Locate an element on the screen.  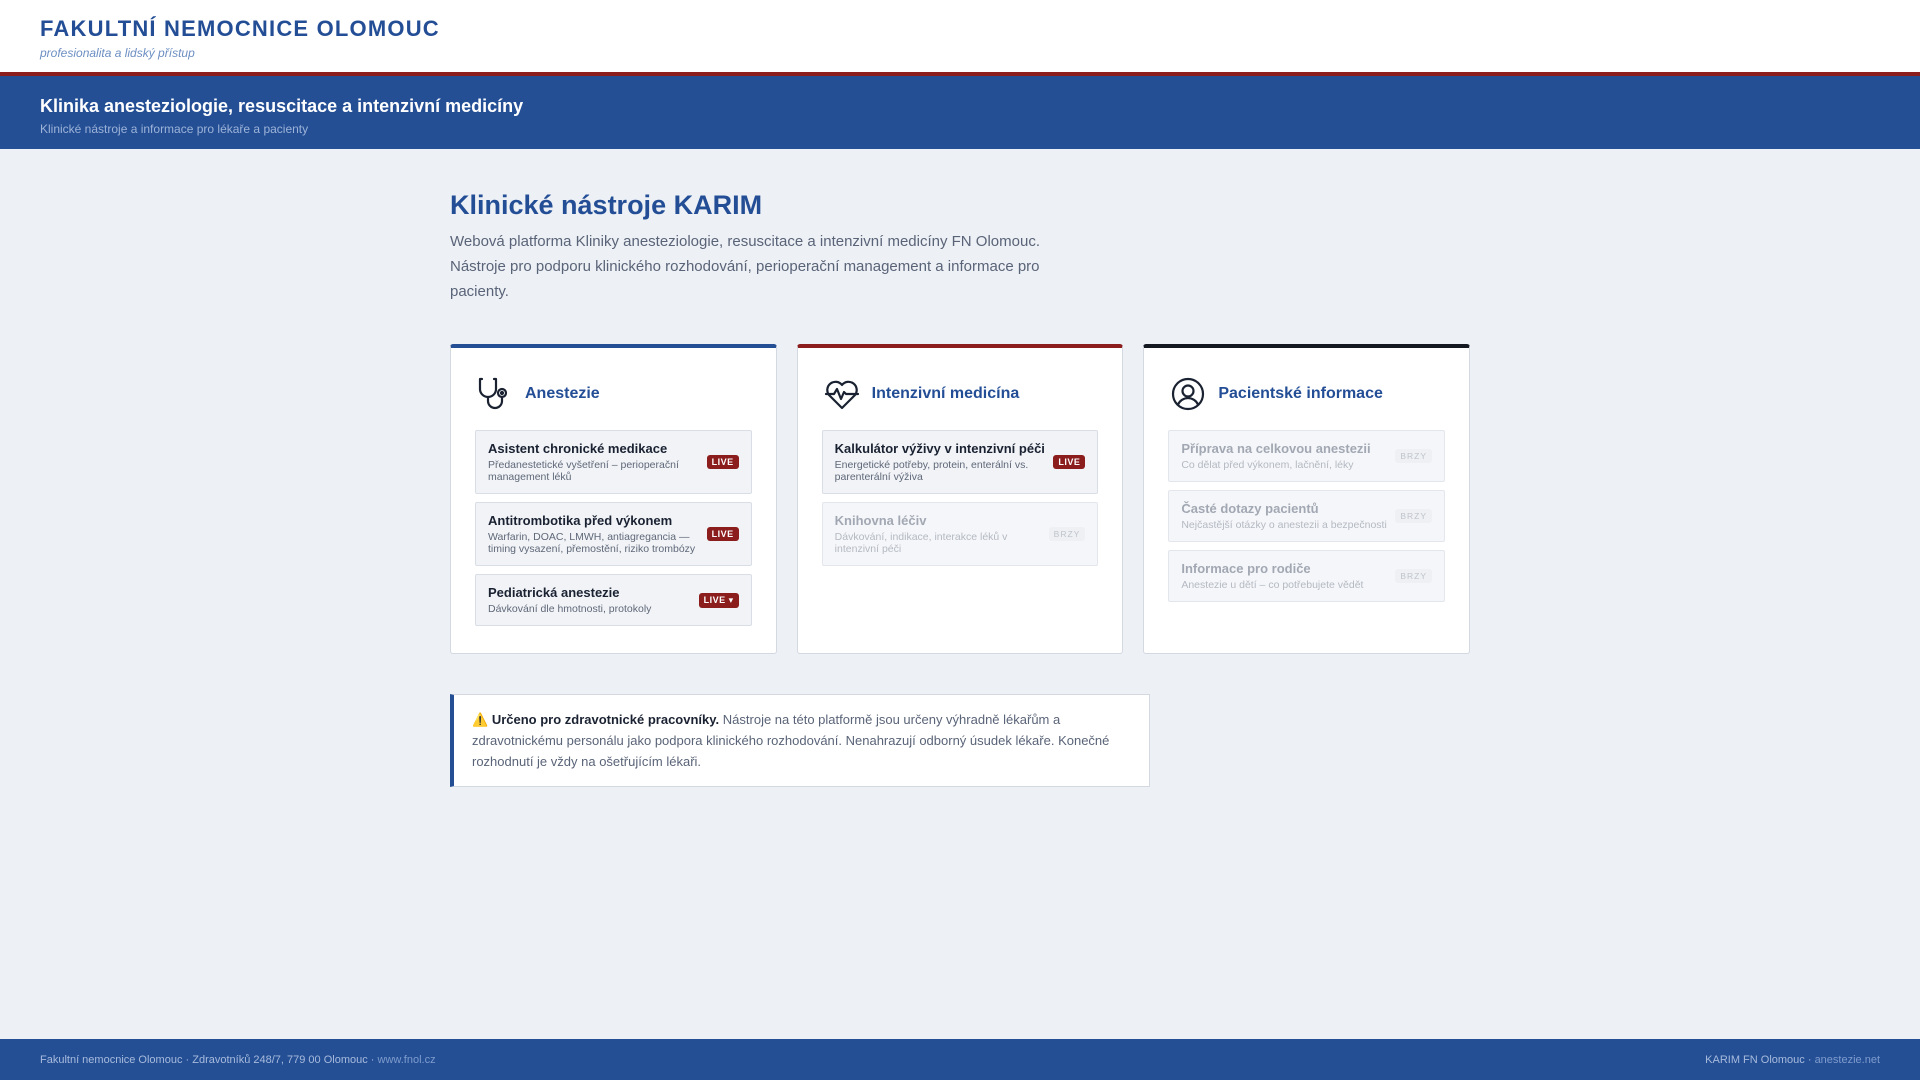
tool-item-desc: Co dělat před výkonem, lačnění, léky is located at coordinates (1267, 465).